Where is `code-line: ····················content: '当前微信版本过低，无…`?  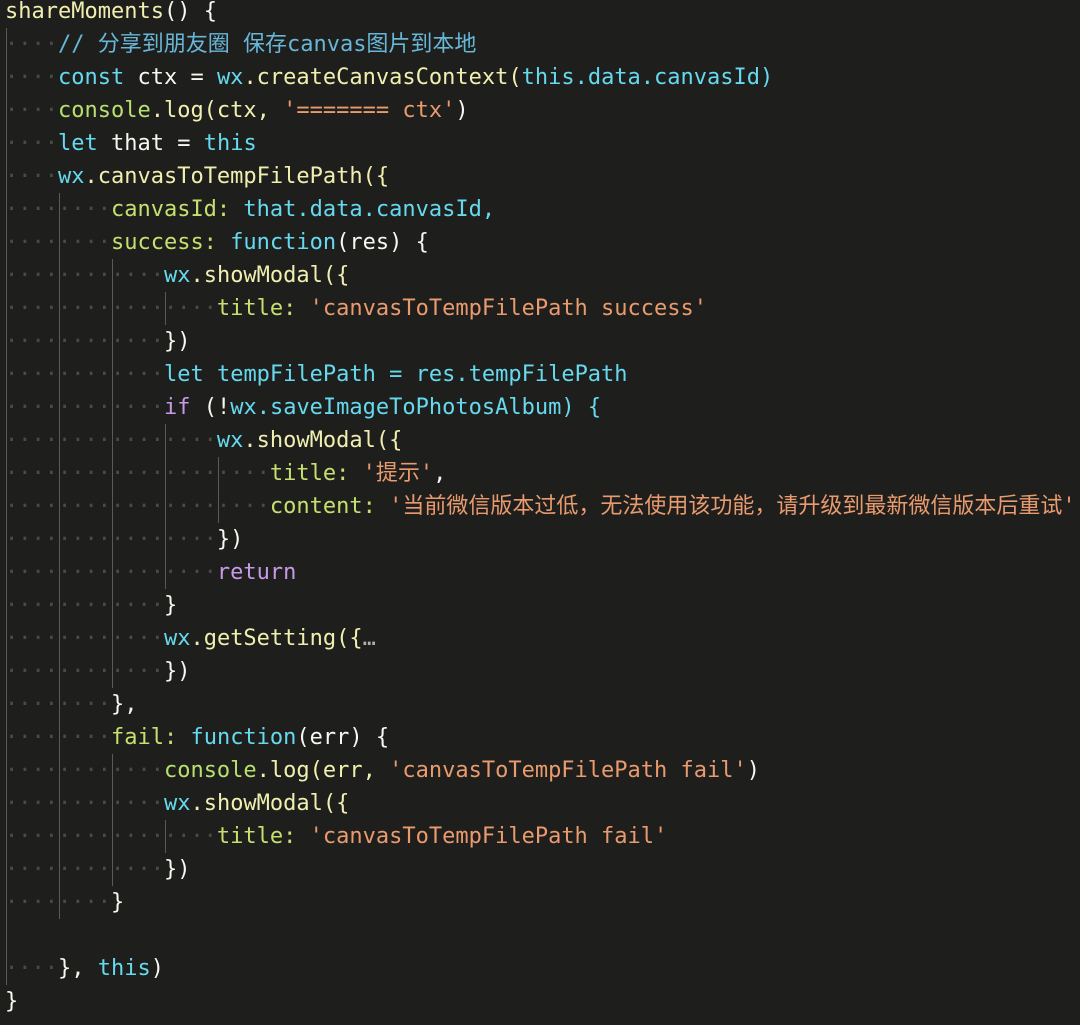 code-line: ····················content: '当前微信版本过低，无… is located at coordinates (542, 506).